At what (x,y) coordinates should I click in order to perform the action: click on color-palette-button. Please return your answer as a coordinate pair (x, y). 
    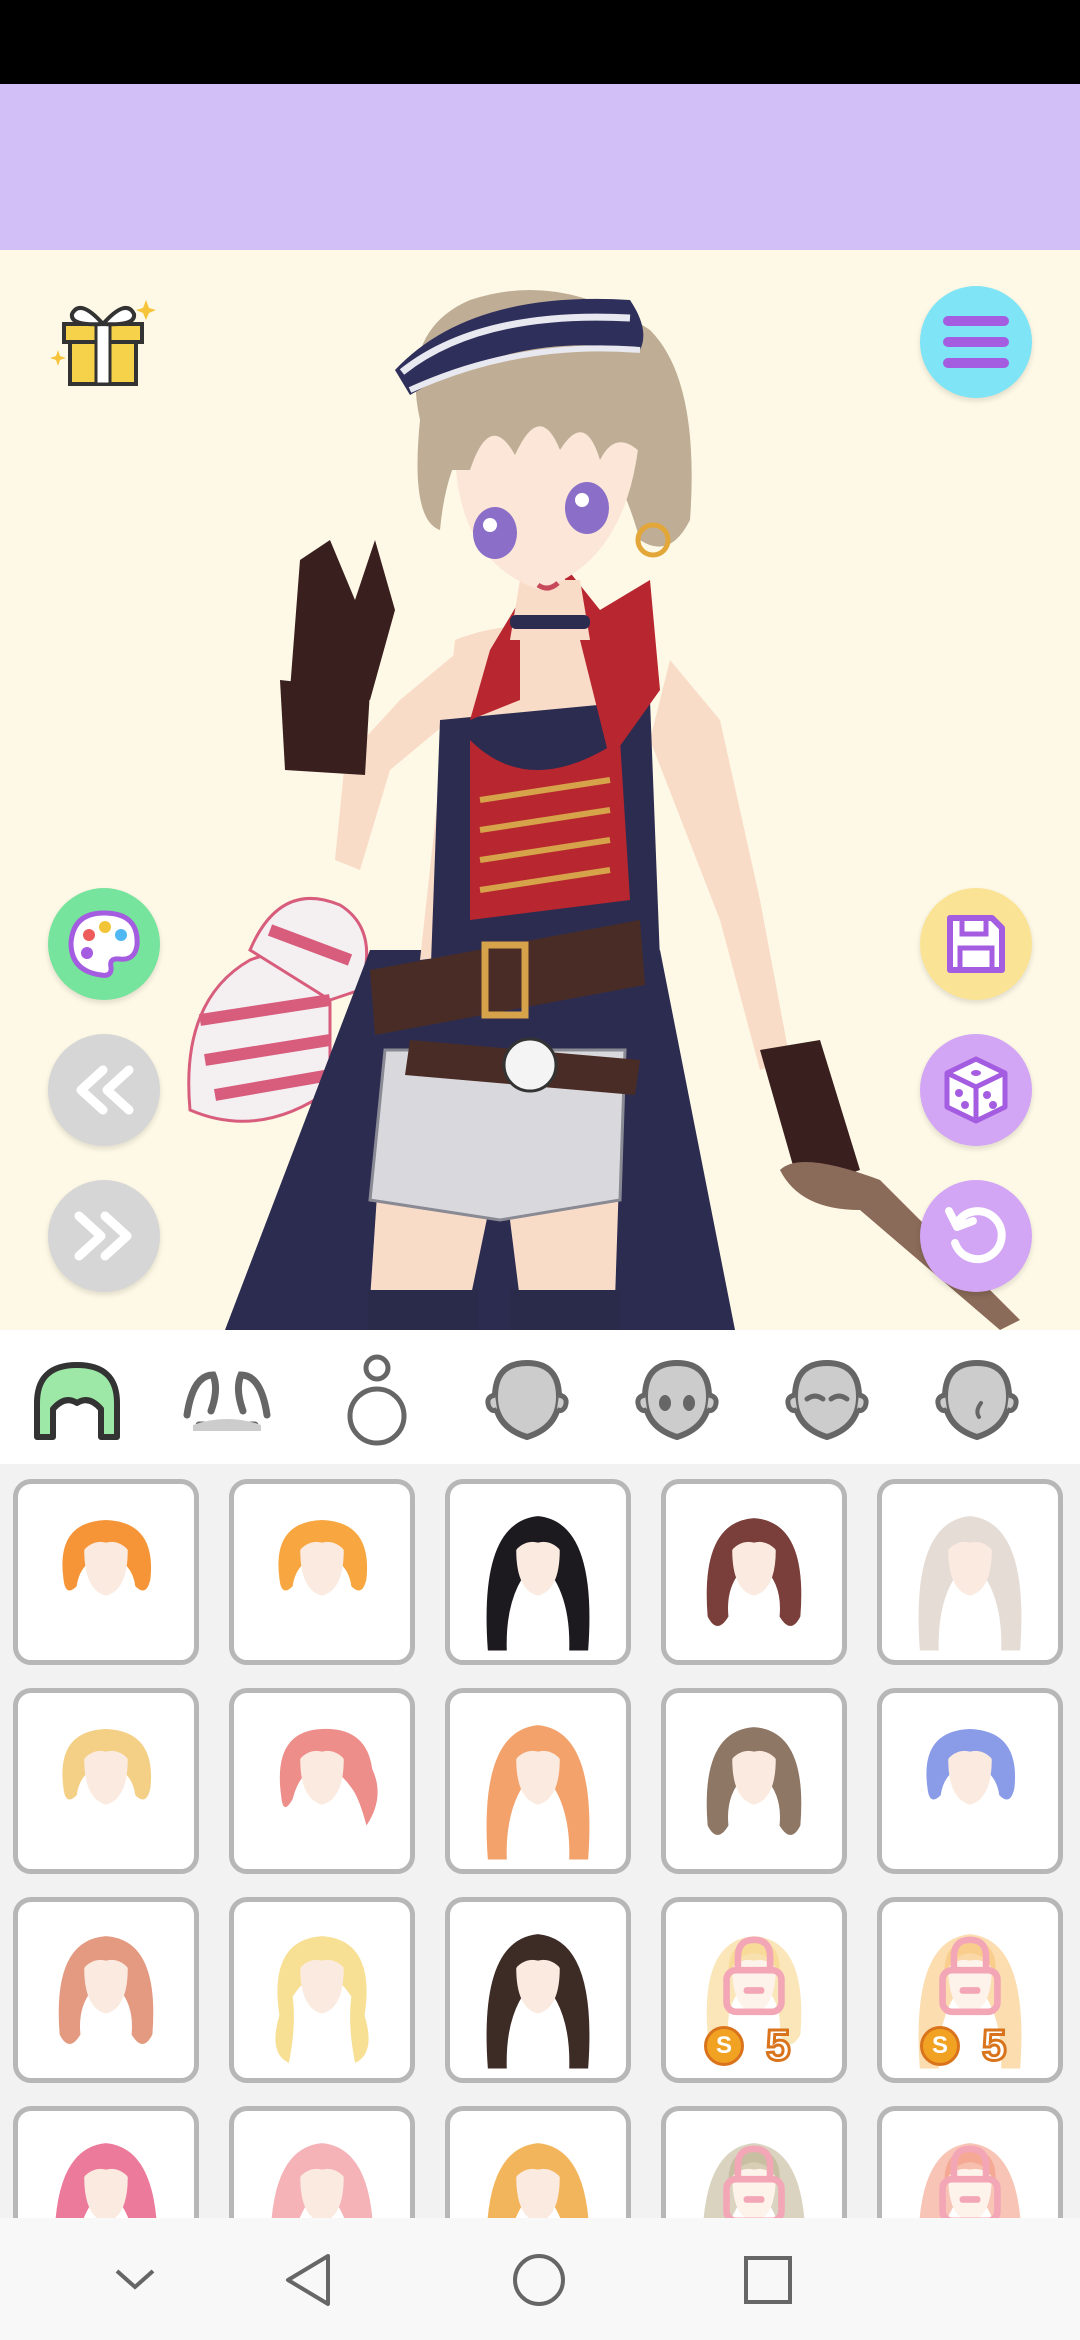
    Looking at the image, I should click on (104, 944).